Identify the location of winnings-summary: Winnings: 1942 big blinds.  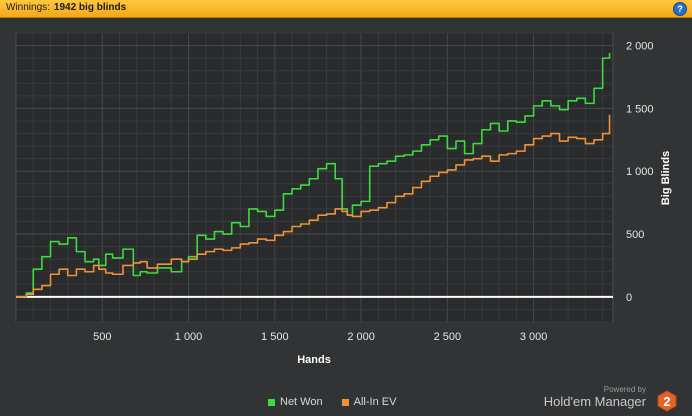
(66, 7).